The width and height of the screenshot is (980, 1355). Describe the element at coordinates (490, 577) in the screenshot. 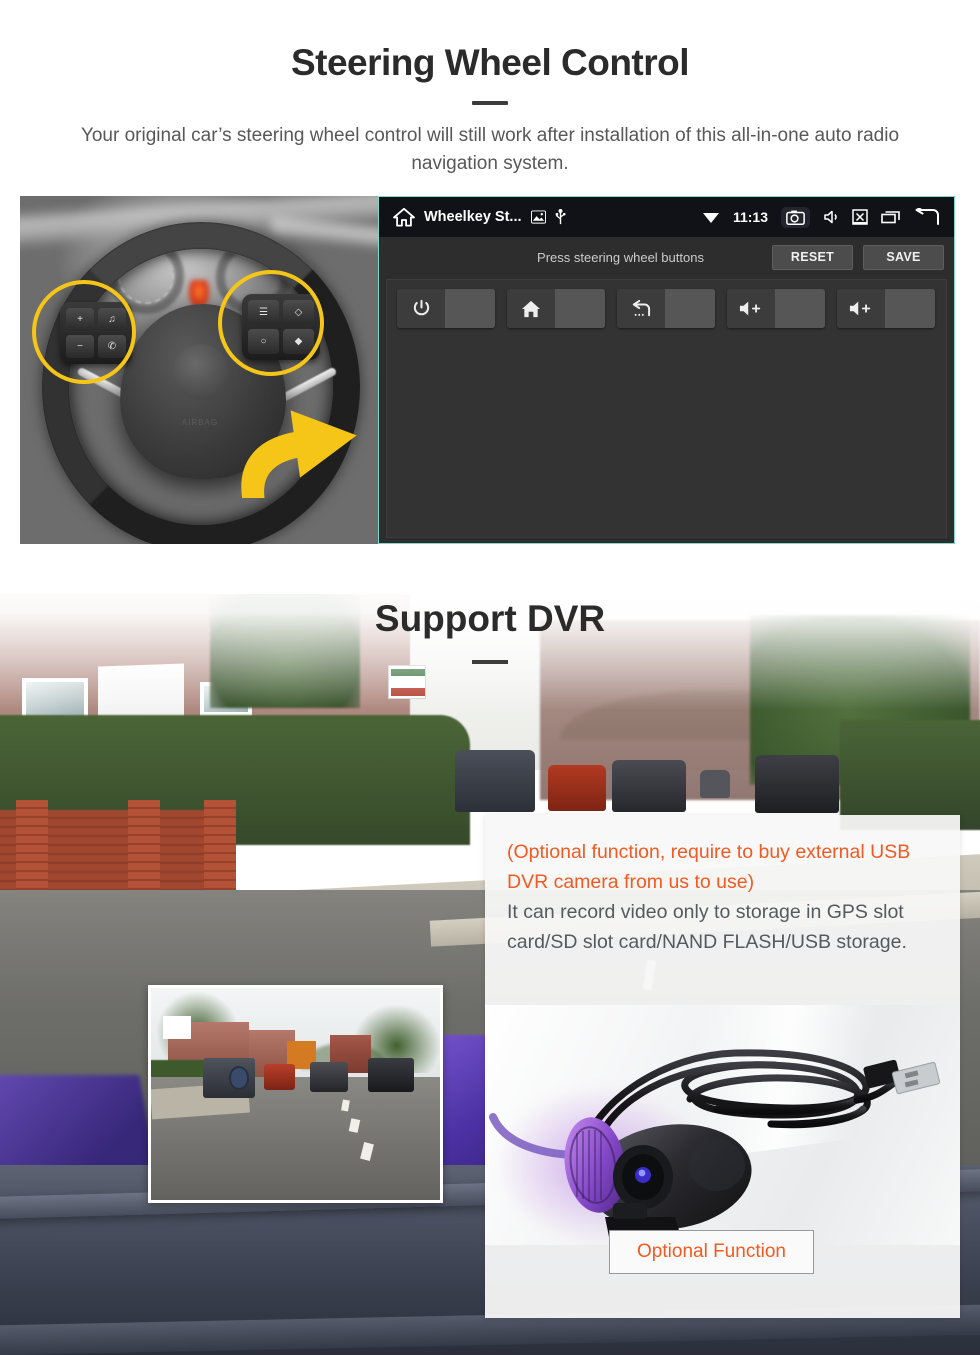

I see `top-white-band` at that location.